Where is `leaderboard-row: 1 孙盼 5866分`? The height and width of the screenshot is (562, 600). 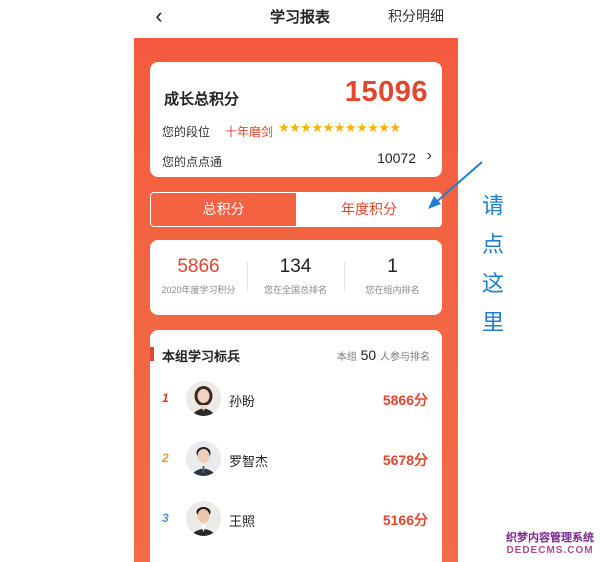 leaderboard-row: 1 孙盼 5866分 is located at coordinates (296, 402).